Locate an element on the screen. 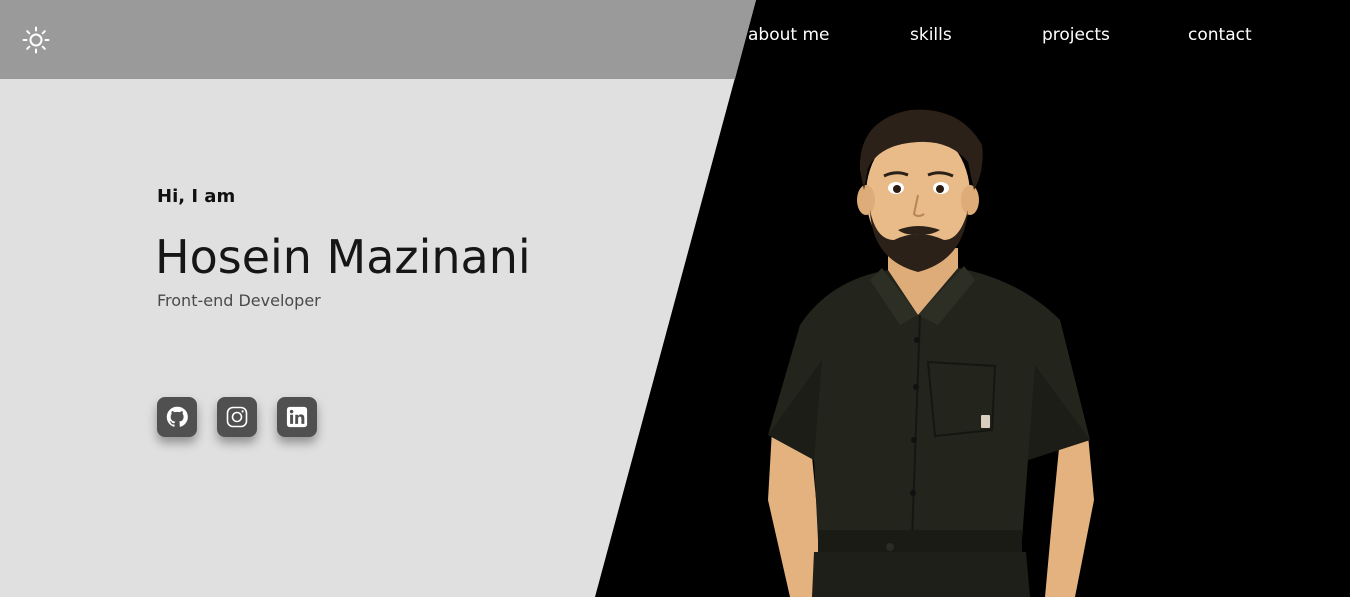  greeting: Hi, I am is located at coordinates (196, 196).